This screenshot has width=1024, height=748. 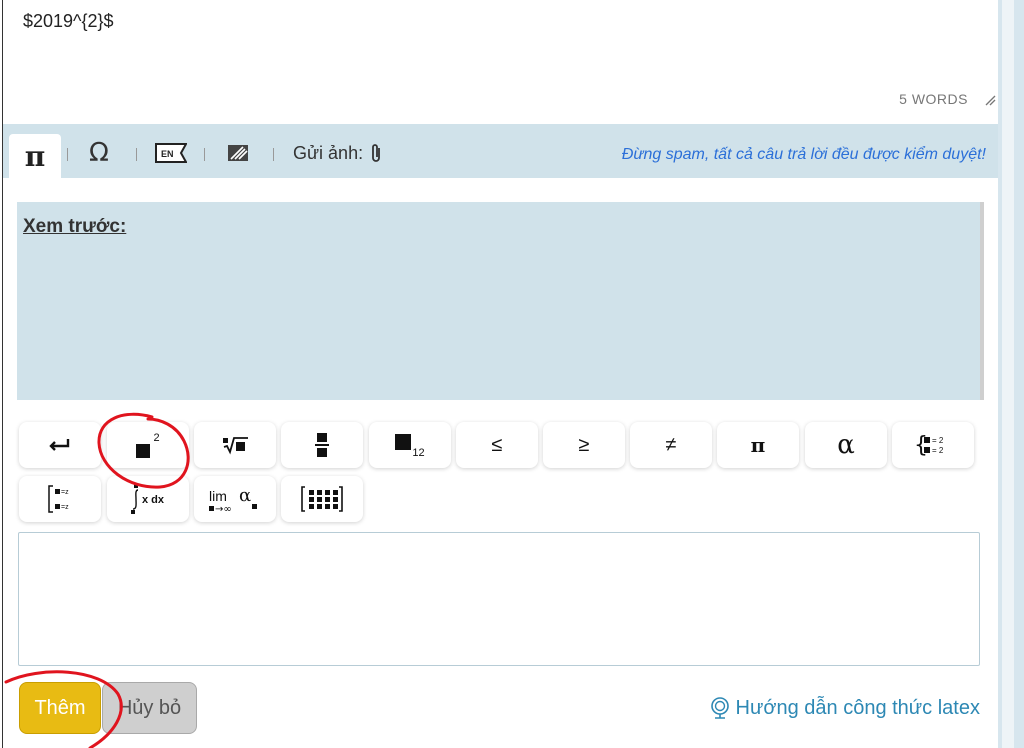 What do you see at coordinates (758, 445) in the screenshot?
I see `pi-button: π` at bounding box center [758, 445].